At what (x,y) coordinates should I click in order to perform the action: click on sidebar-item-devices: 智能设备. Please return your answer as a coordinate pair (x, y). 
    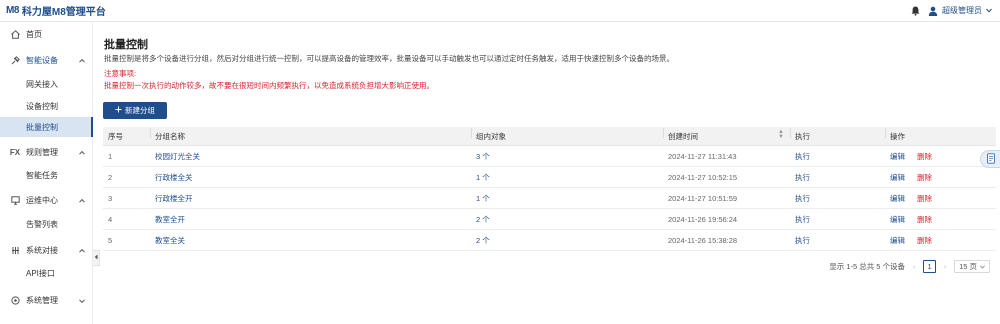
    Looking at the image, I should click on (46, 60).